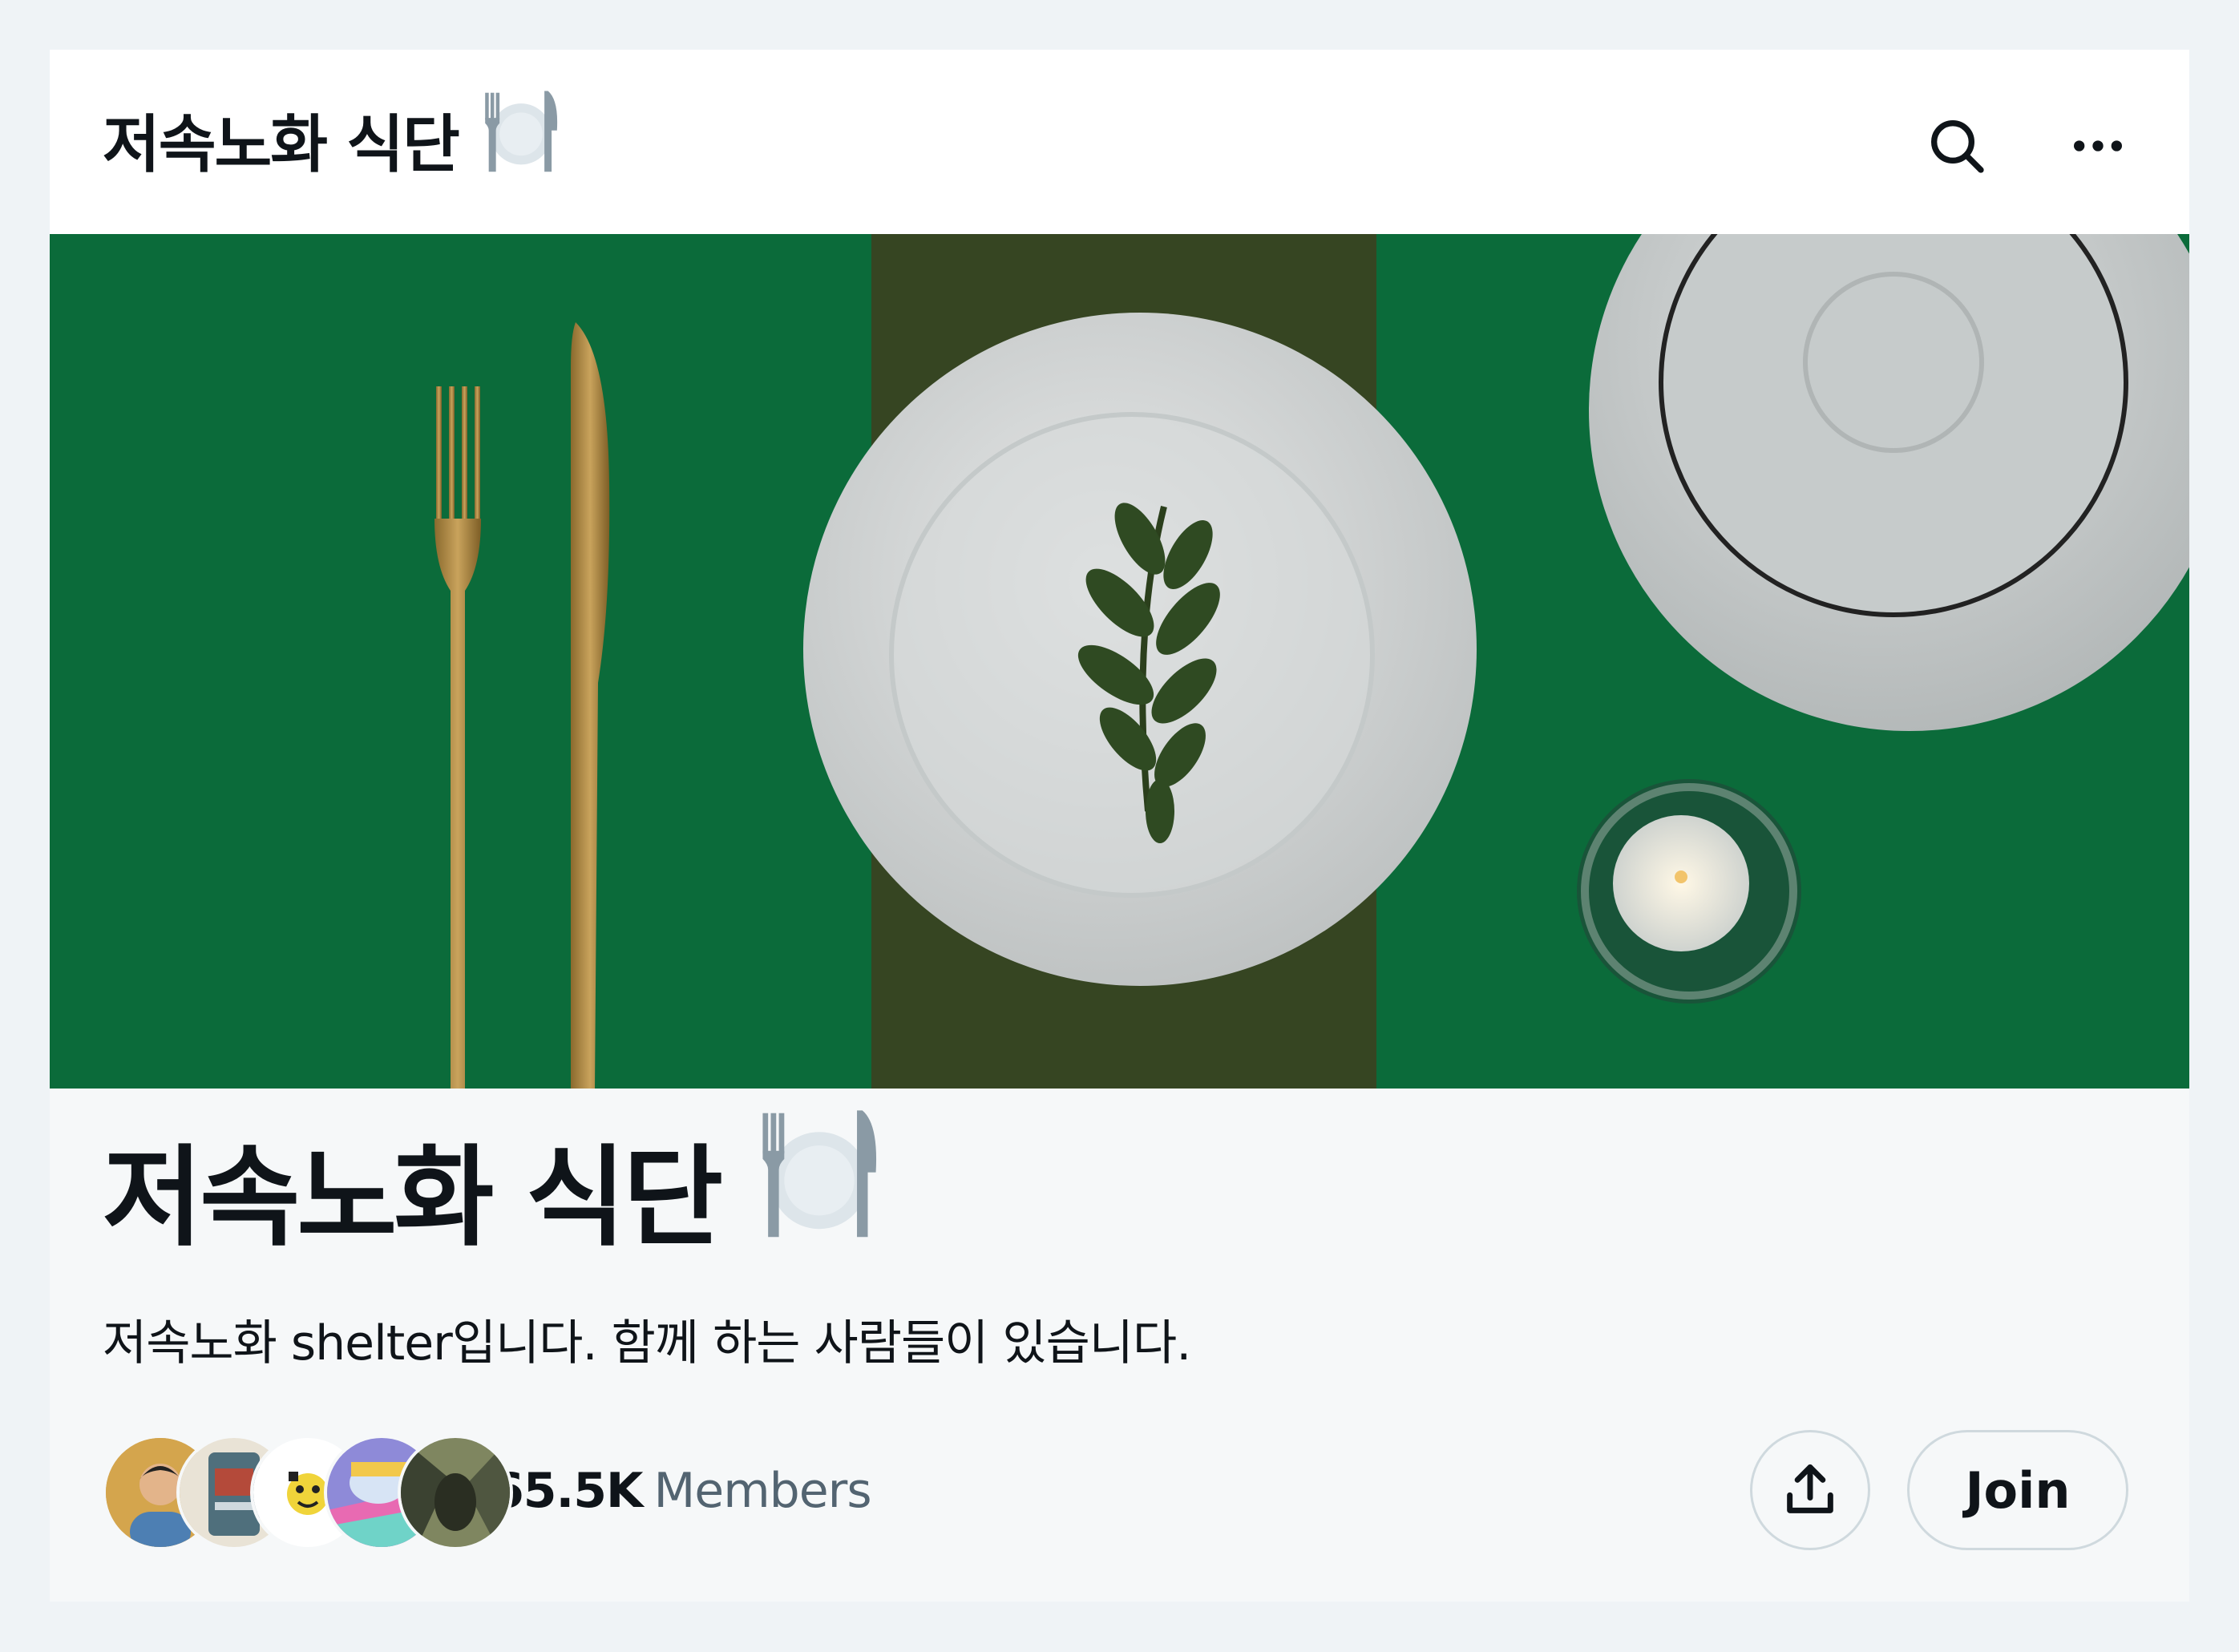 The height and width of the screenshot is (1652, 2239). I want to click on header-title-text: 저속노화 식단, so click(281, 145).